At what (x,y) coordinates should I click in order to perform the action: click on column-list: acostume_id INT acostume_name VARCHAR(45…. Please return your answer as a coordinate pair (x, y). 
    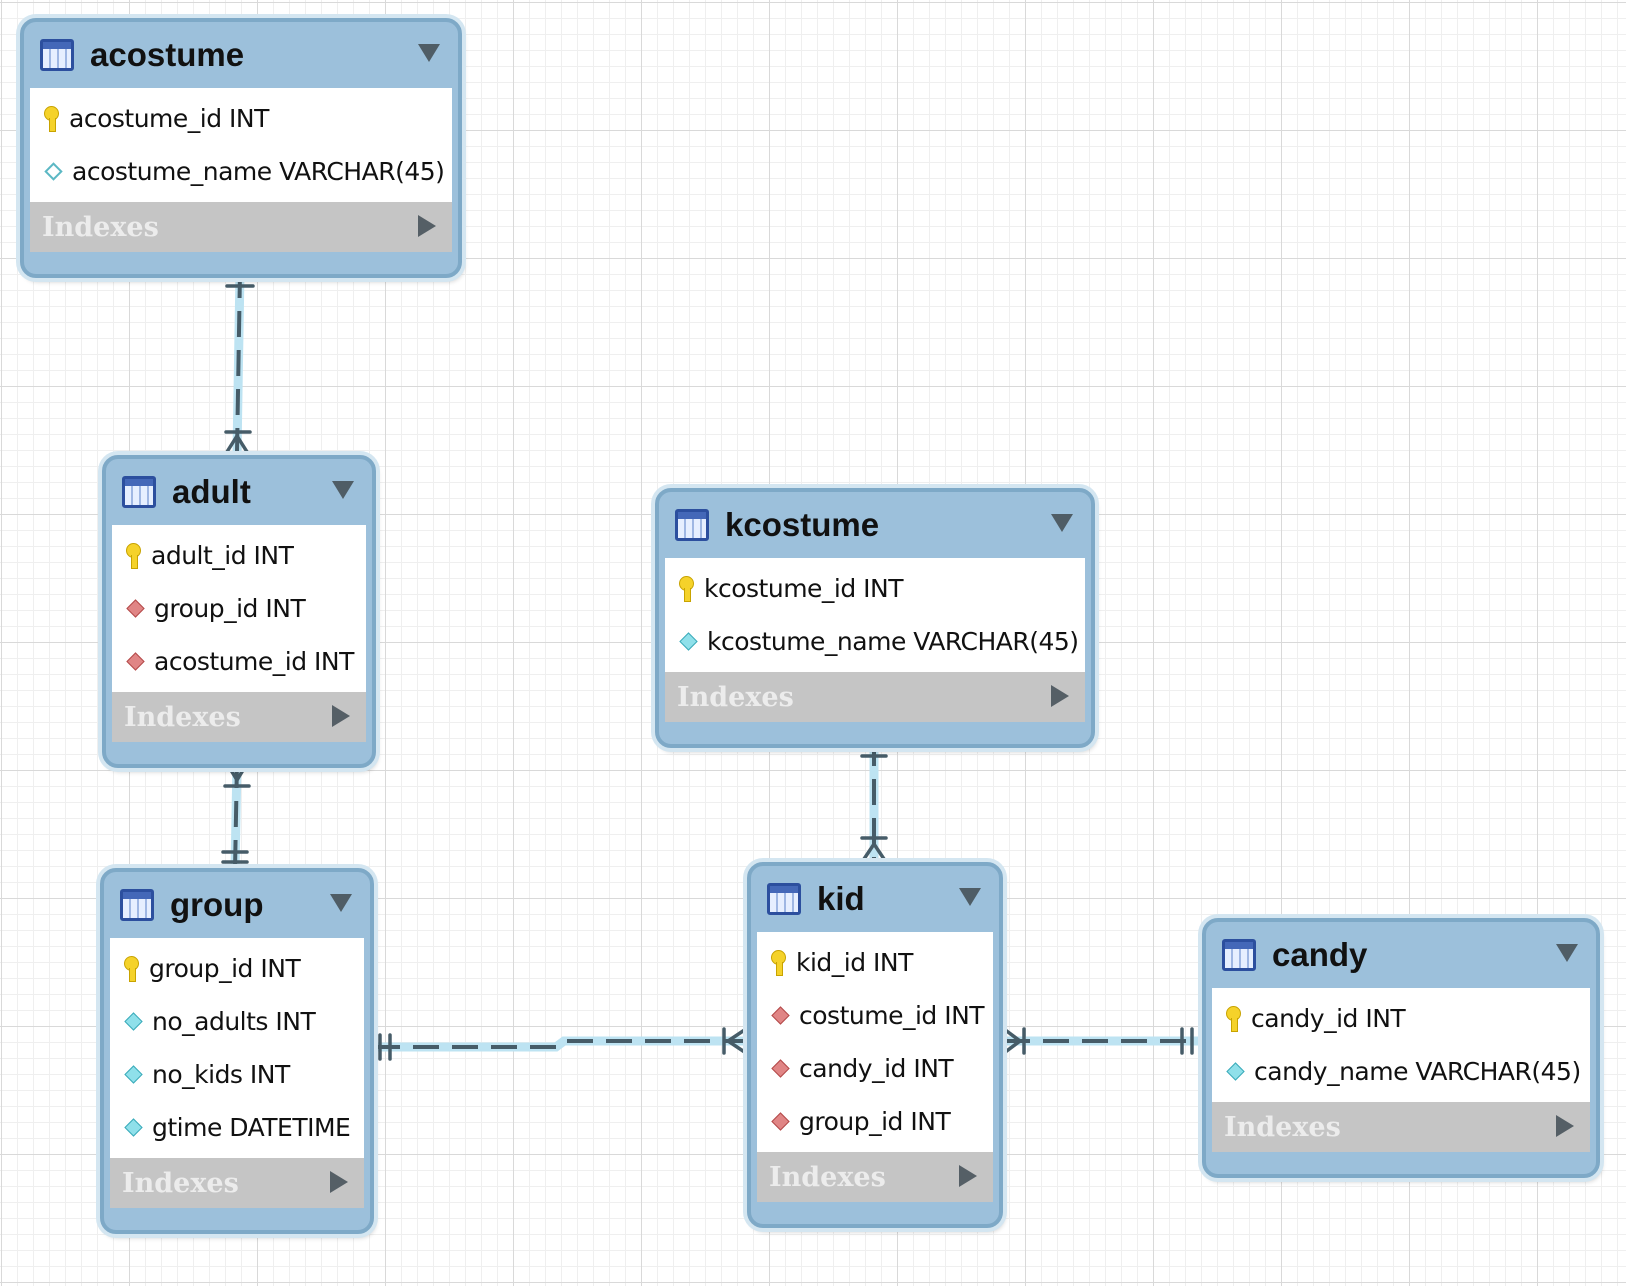
    Looking at the image, I should click on (241, 145).